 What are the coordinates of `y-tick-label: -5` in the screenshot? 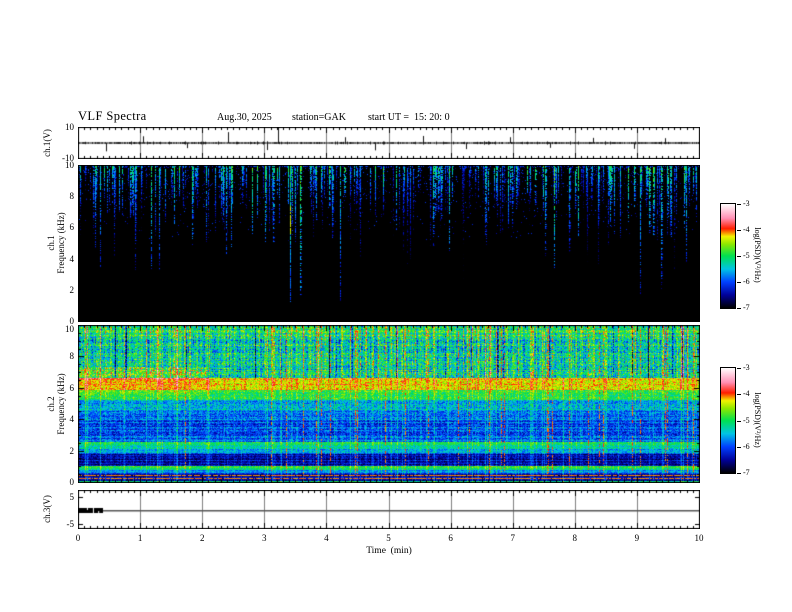 It's located at (70, 523).